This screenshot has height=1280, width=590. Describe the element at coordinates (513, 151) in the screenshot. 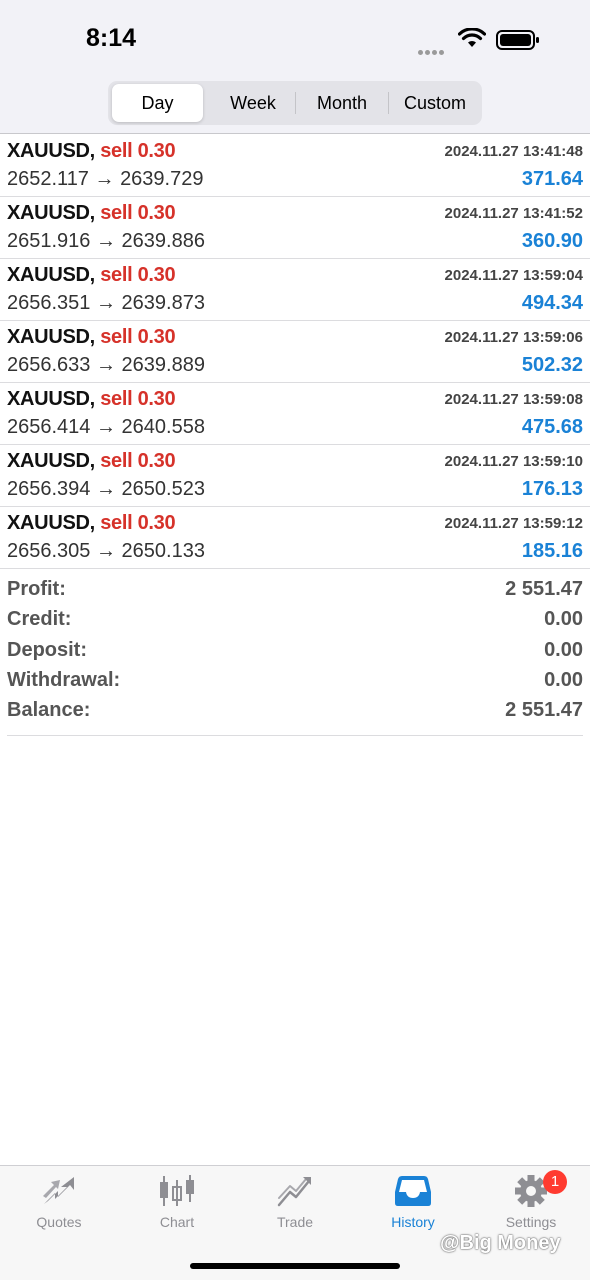

I see `trade-time: 2024.11.27 13:41:48` at that location.